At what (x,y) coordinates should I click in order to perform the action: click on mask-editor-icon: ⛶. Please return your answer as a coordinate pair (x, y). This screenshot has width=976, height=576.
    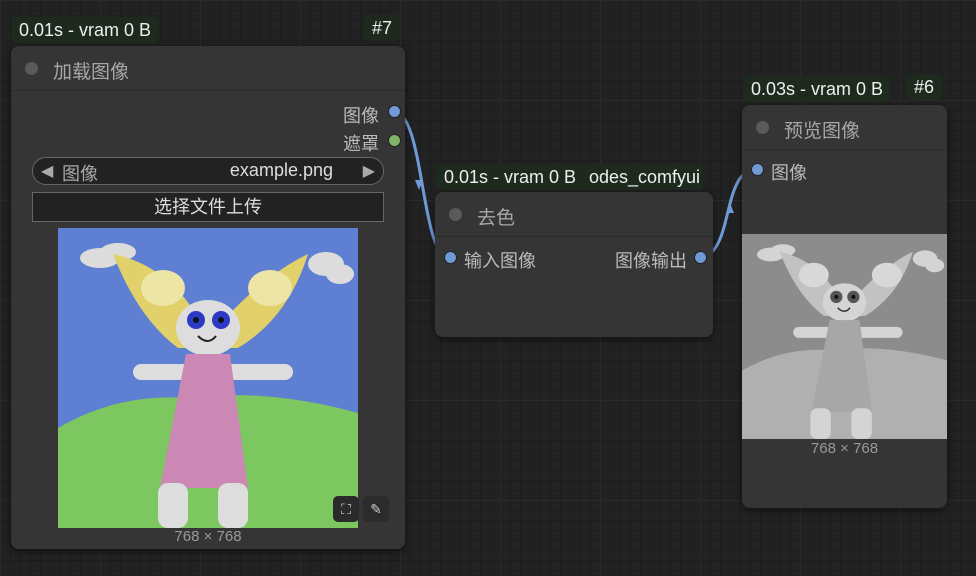
    Looking at the image, I should click on (346, 509).